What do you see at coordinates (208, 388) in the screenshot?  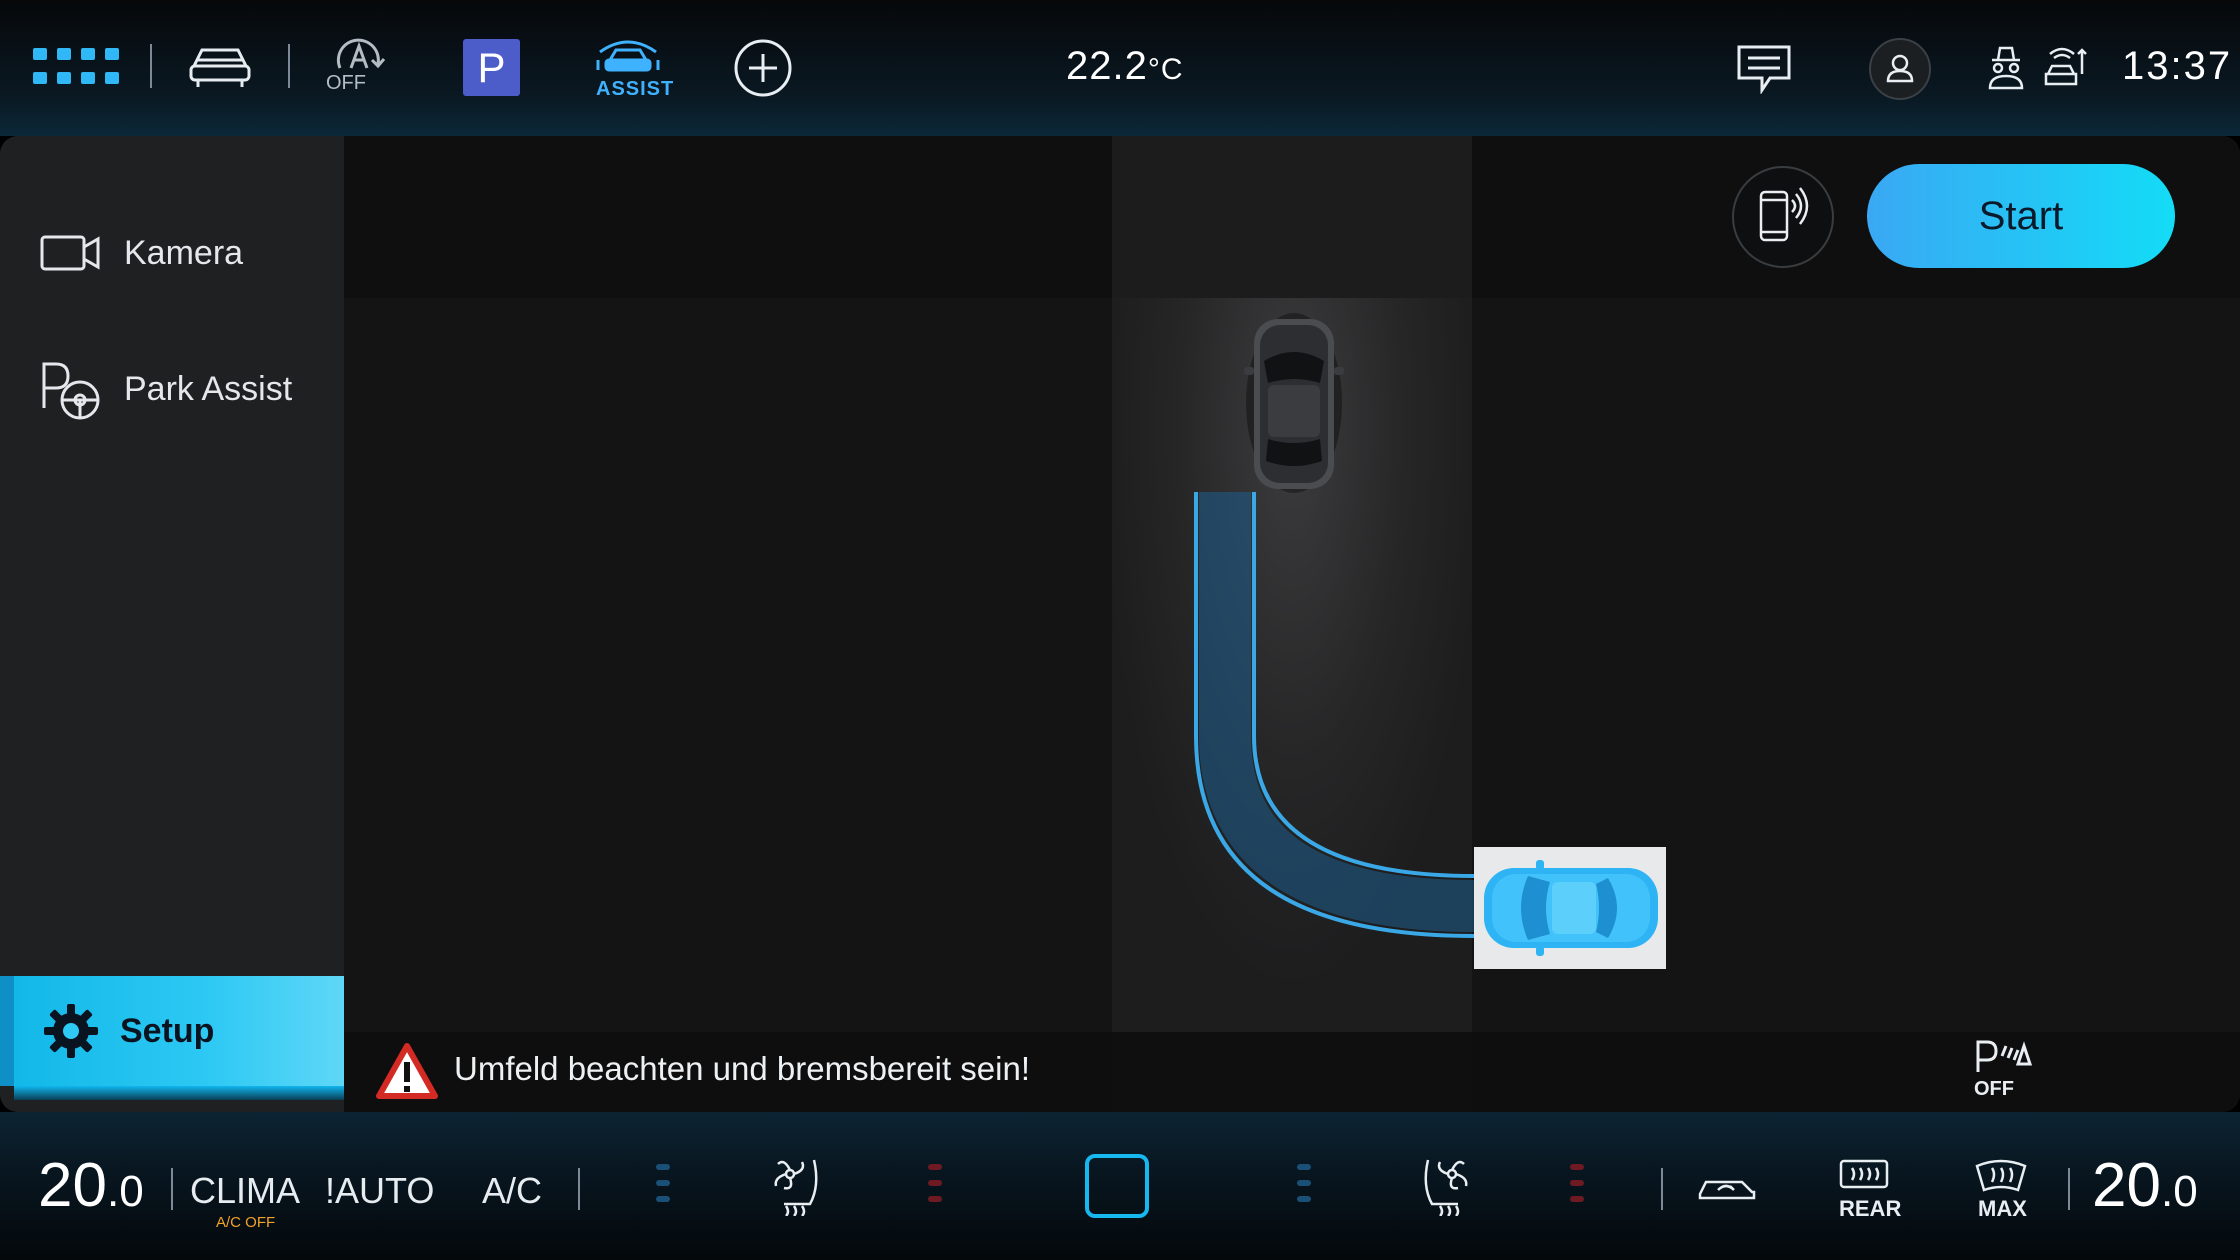 I see `sidebar-item-label: Park Assist` at bounding box center [208, 388].